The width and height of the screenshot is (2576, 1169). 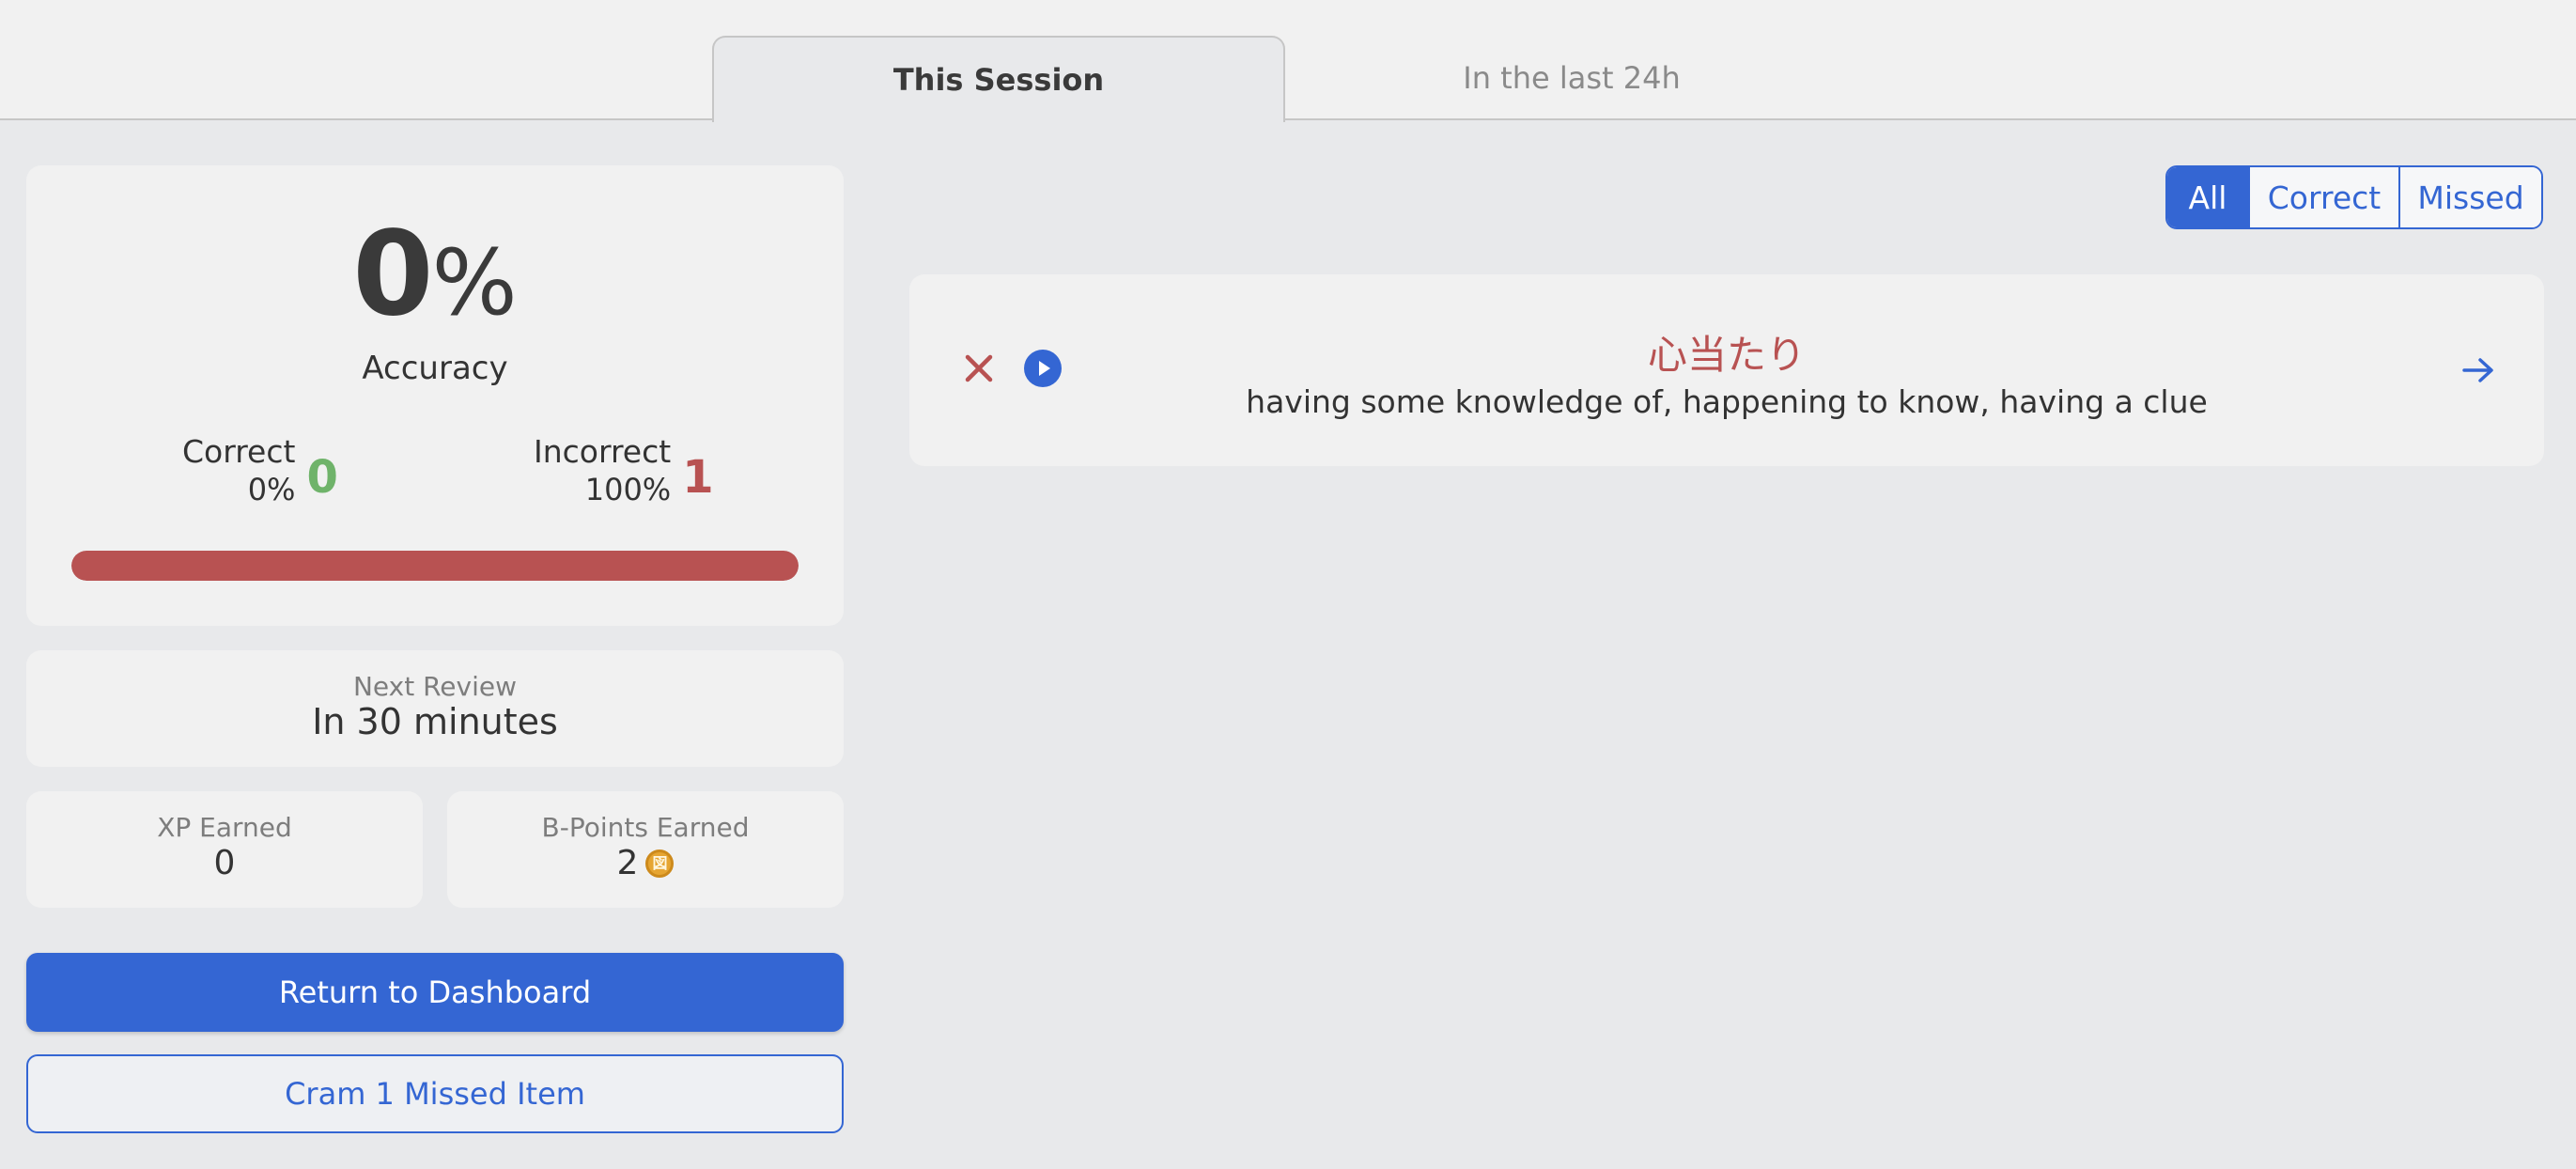 I want to click on xp-card: XP Earned 0, so click(x=224, y=849).